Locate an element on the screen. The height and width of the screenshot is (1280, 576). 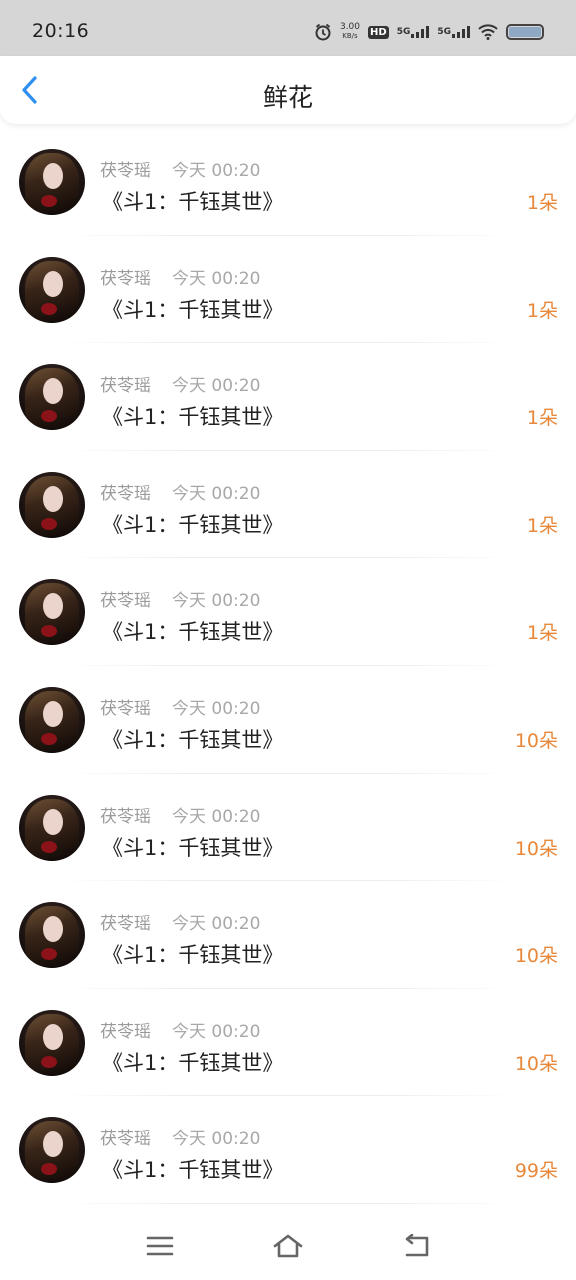
menu-icon is located at coordinates (160, 1246).